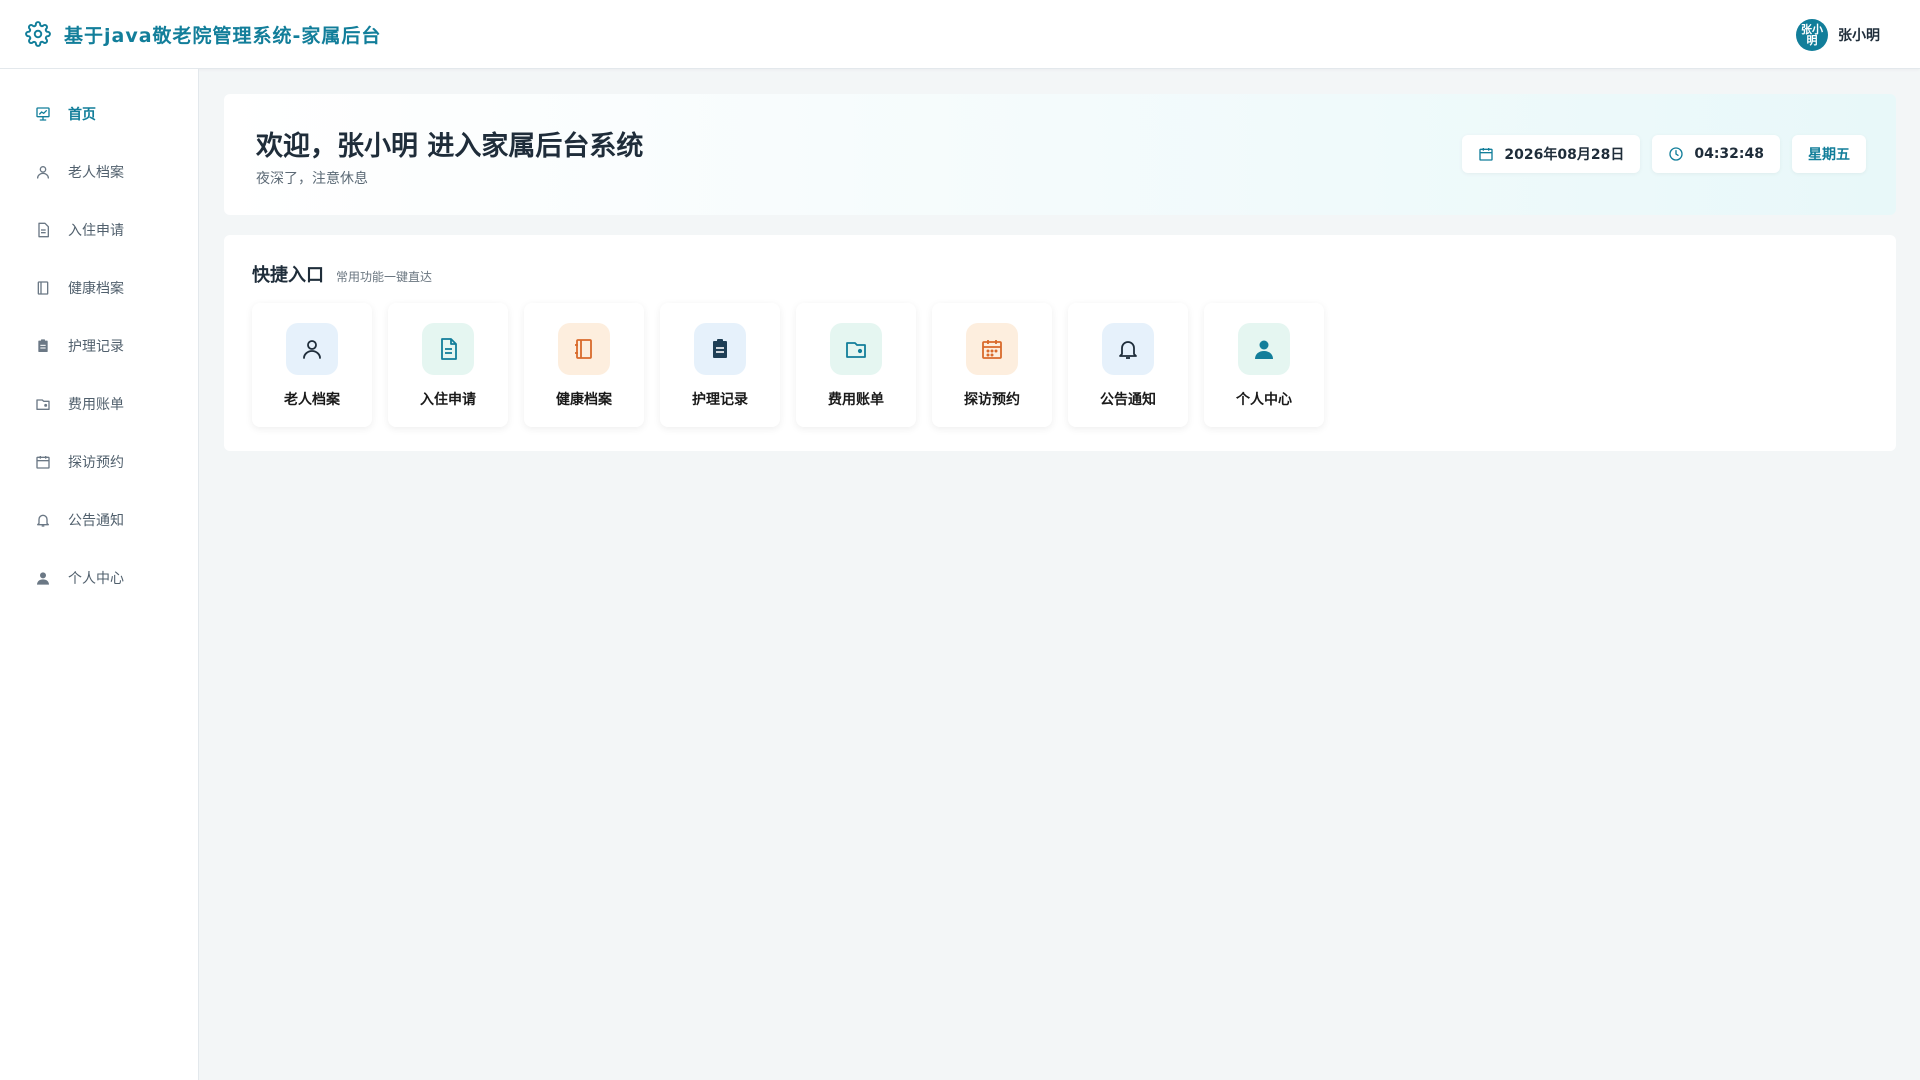 The image size is (1920, 1080). I want to click on time-chip: 04:32:48, so click(1716, 154).